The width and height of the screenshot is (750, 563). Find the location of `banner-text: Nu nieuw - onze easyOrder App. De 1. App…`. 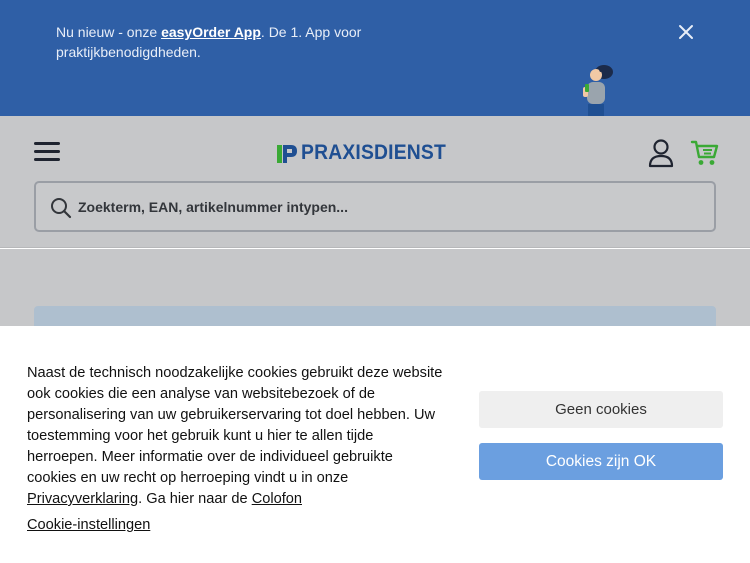

banner-text: Nu nieuw - onze easyOrder App. De 1. App… is located at coordinates (216, 42).